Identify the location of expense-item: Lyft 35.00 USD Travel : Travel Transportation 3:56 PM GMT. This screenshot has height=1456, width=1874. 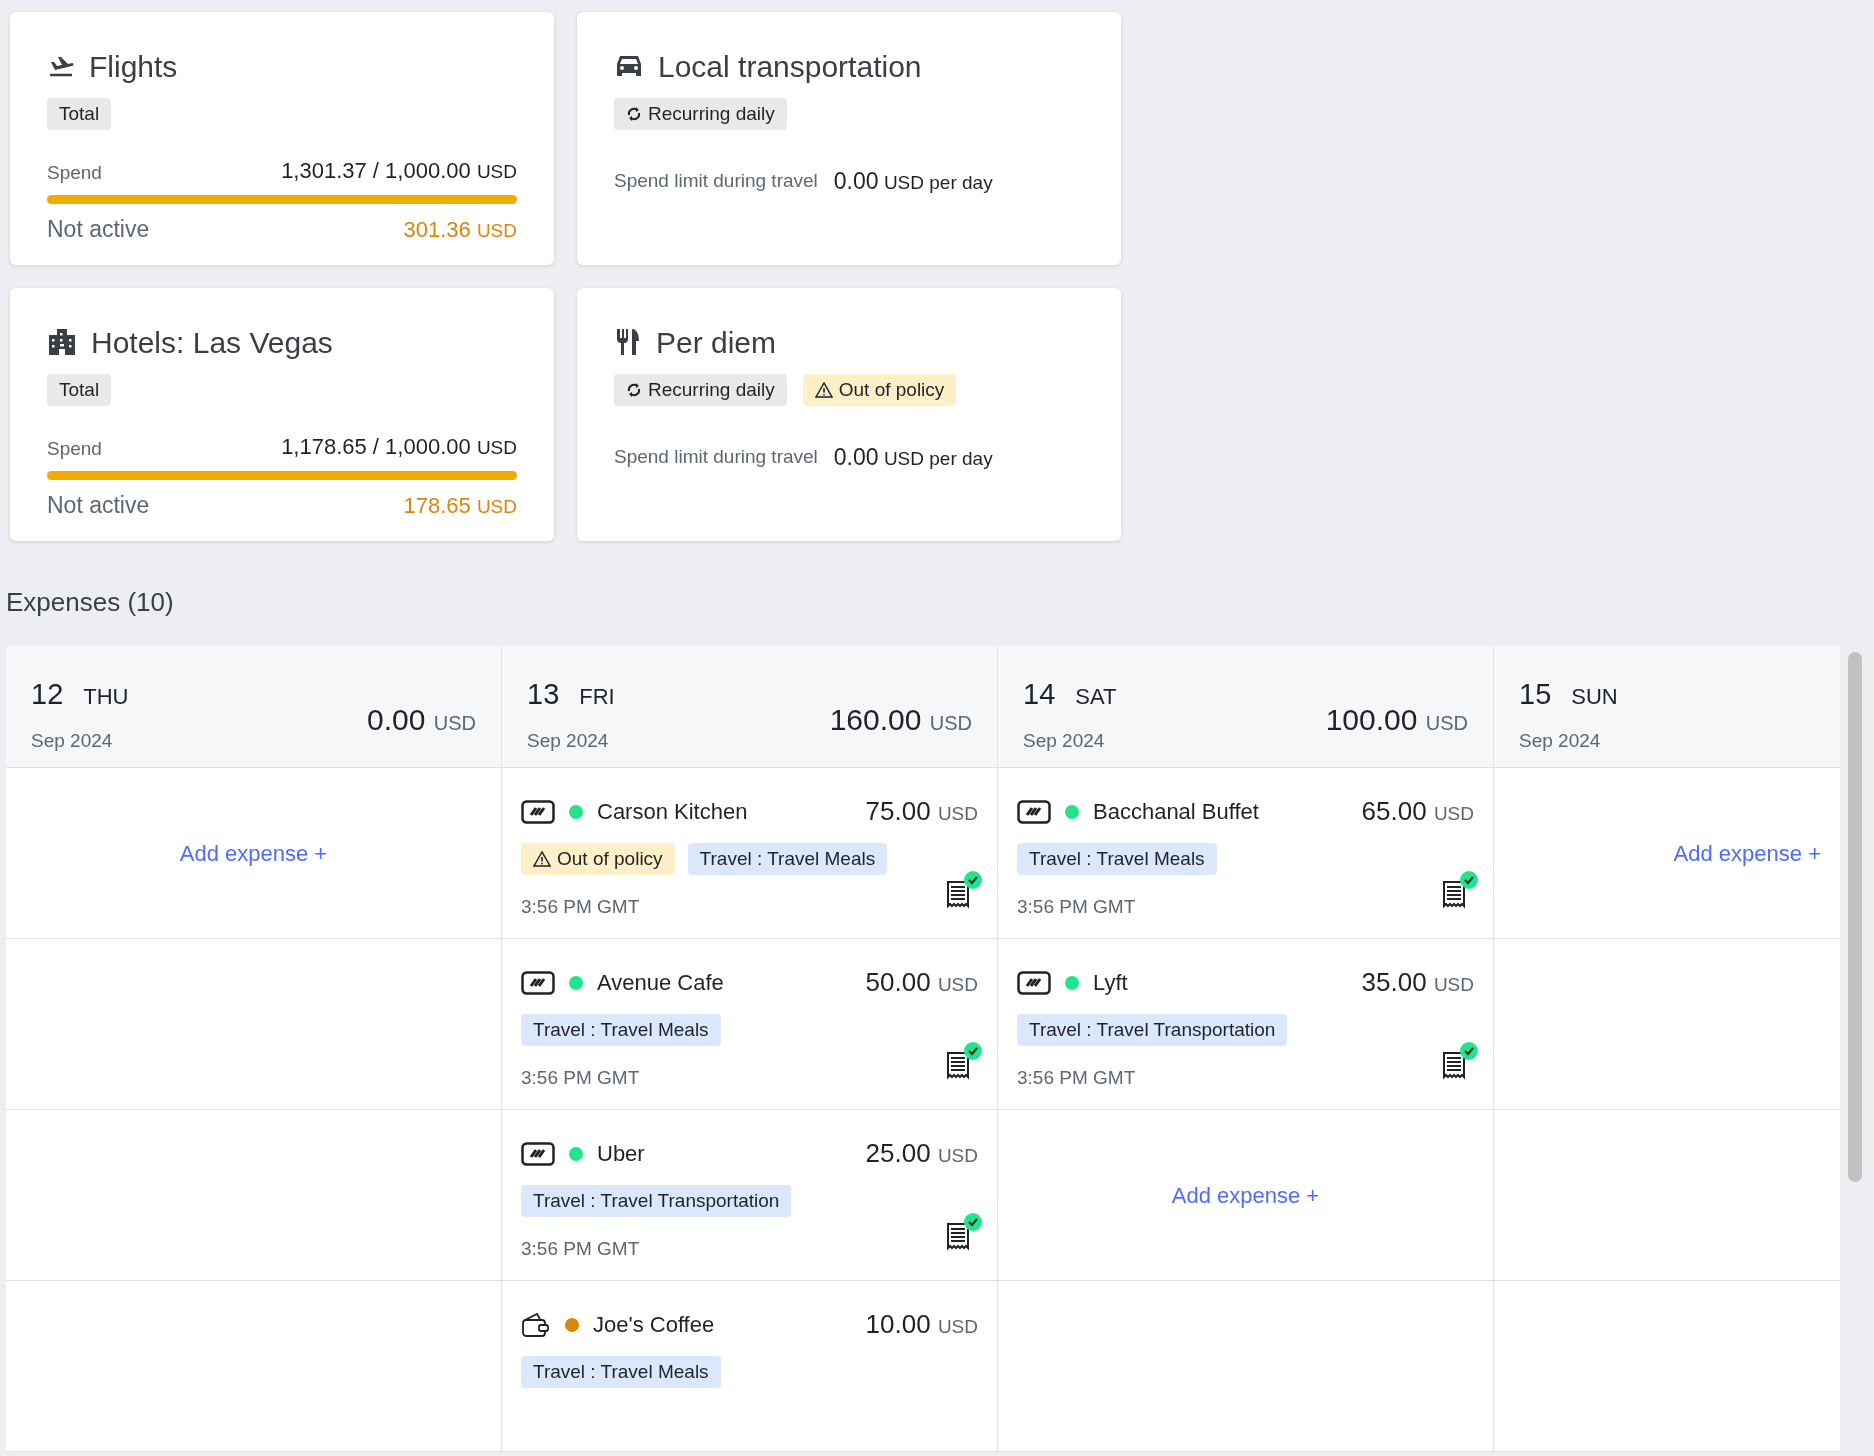
(1246, 1024).